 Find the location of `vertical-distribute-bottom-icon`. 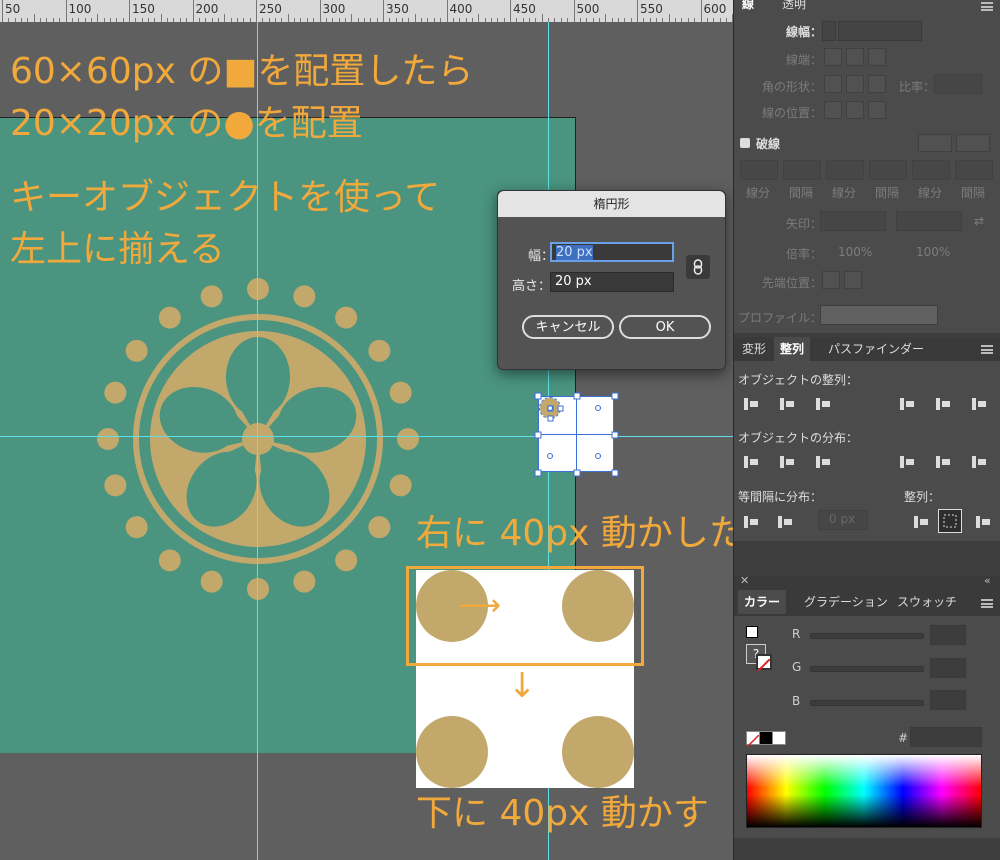

vertical-distribute-bottom-icon is located at coordinates (823, 462).